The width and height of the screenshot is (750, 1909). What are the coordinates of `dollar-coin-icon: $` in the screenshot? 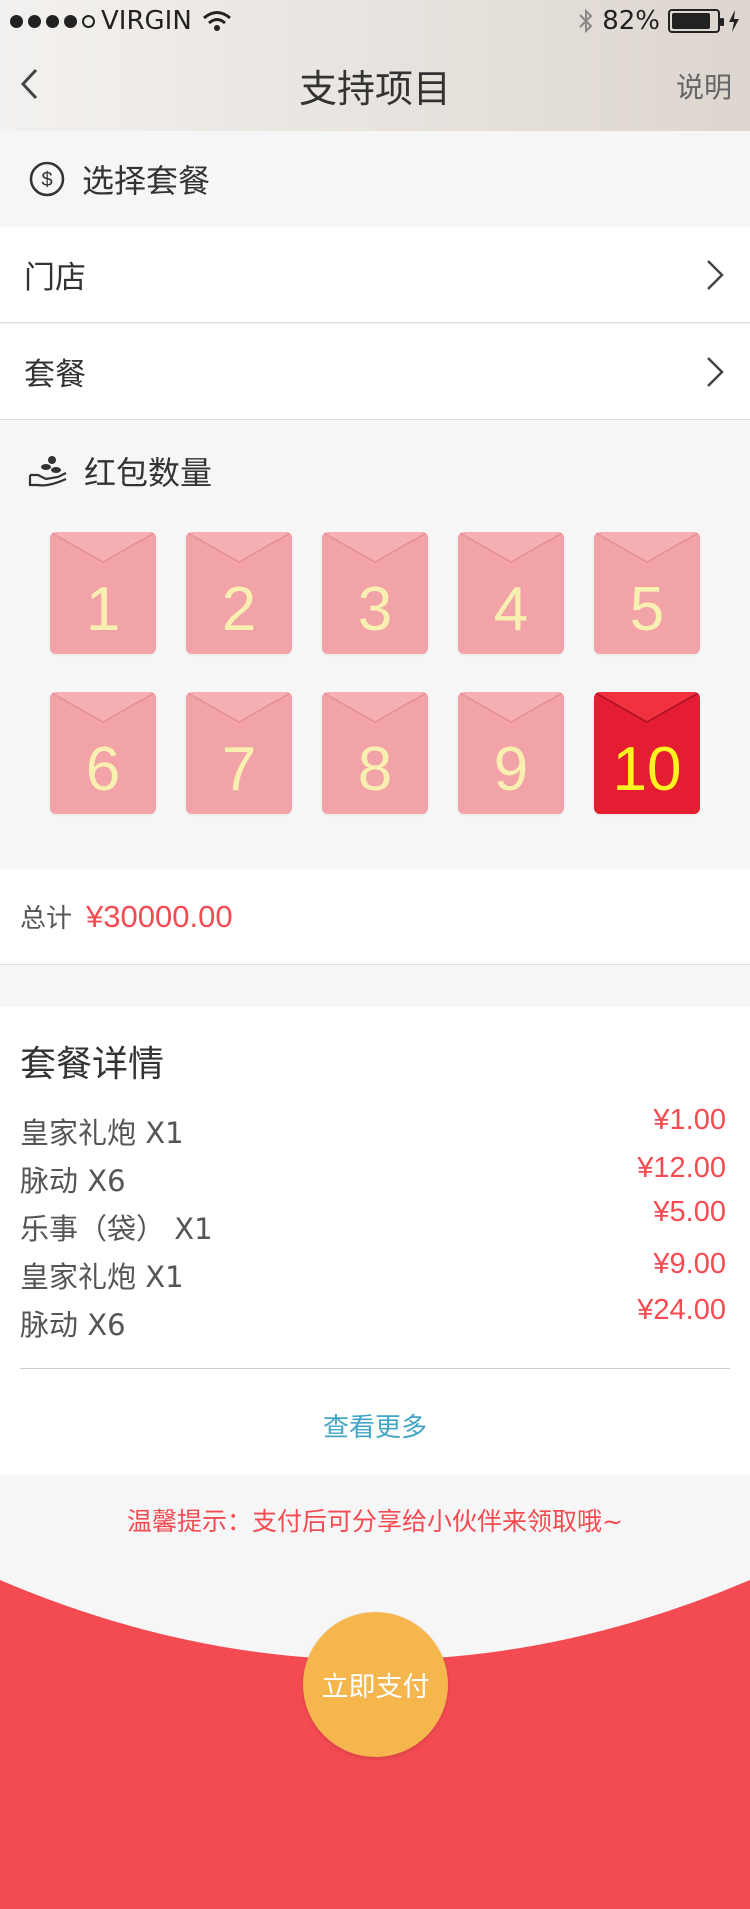 It's located at (47, 179).